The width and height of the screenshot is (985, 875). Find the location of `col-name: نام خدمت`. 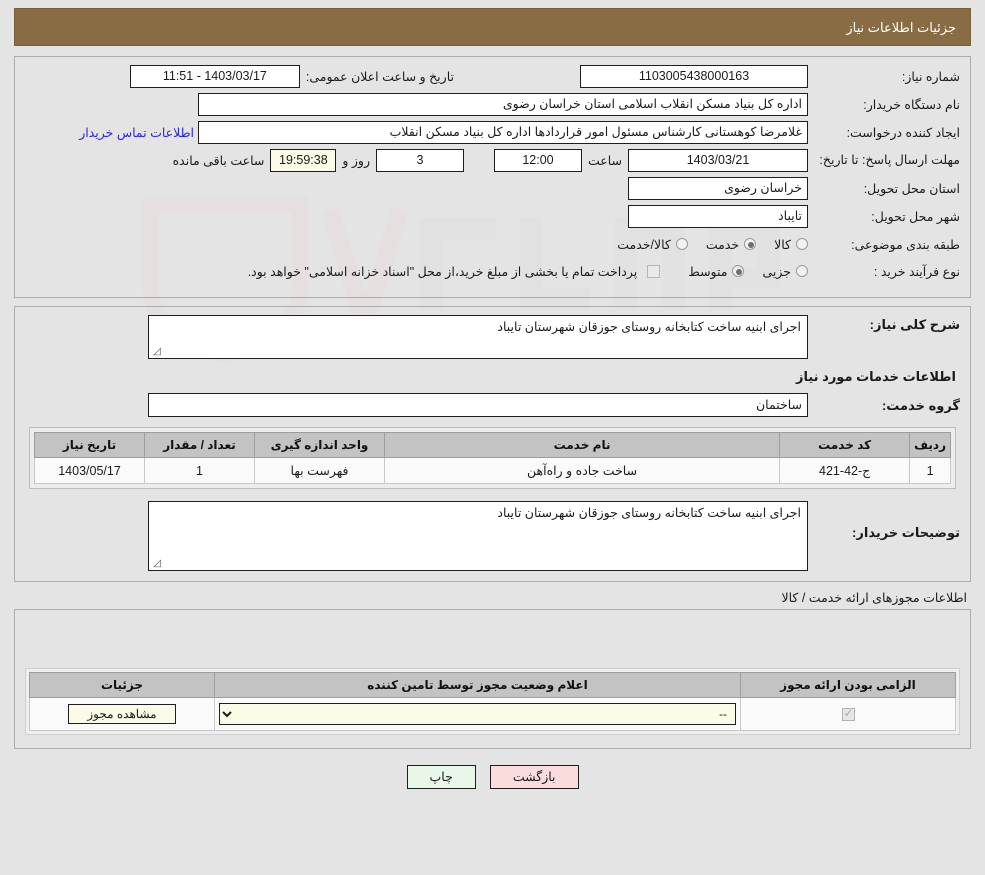

col-name: نام خدمت is located at coordinates (582, 445).